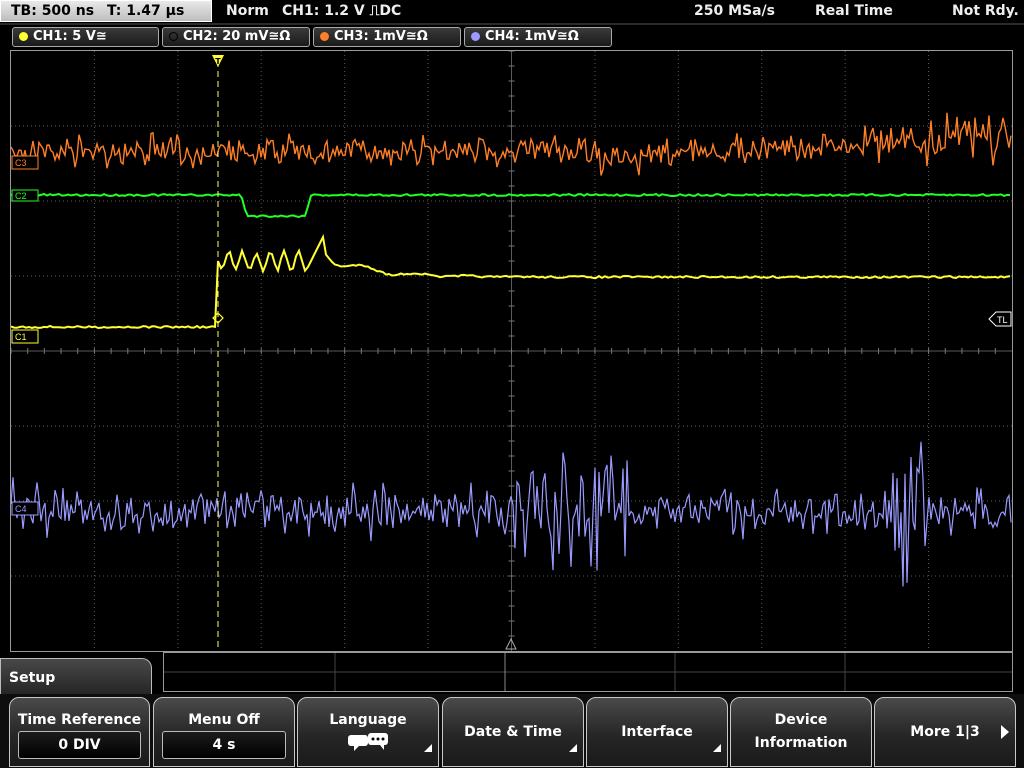  Describe the element at coordinates (76, 678) in the screenshot. I see `setup-menu-tab: Setup` at that location.